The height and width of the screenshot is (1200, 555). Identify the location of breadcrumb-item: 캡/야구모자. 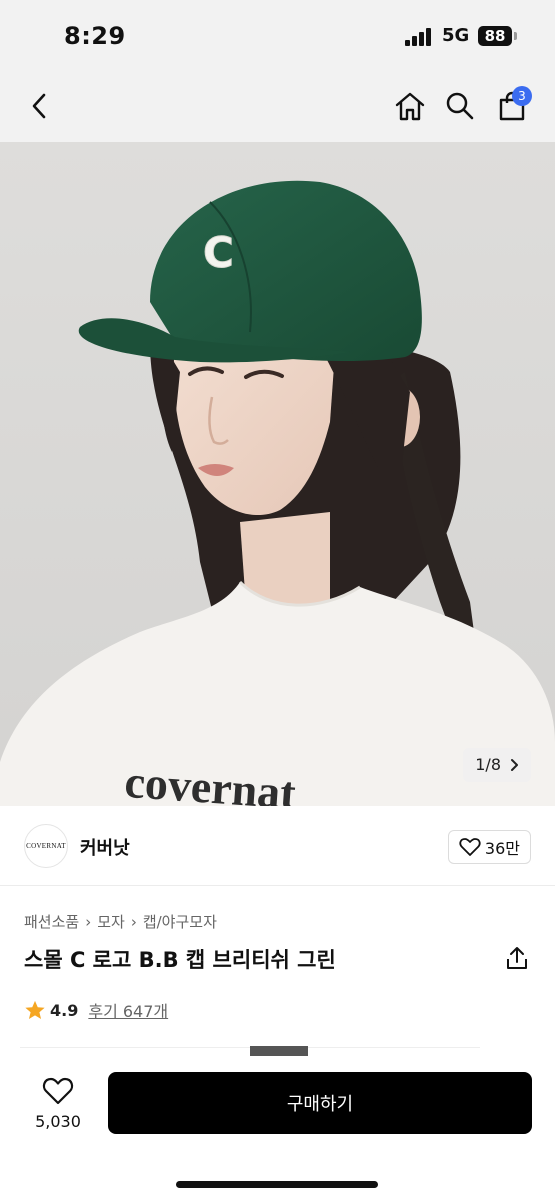
(180, 921).